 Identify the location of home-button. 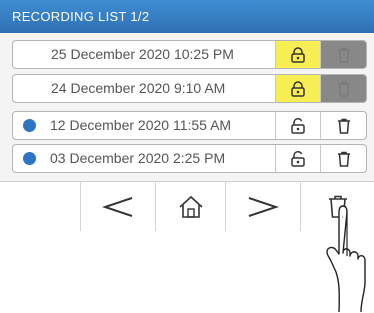
(190, 206).